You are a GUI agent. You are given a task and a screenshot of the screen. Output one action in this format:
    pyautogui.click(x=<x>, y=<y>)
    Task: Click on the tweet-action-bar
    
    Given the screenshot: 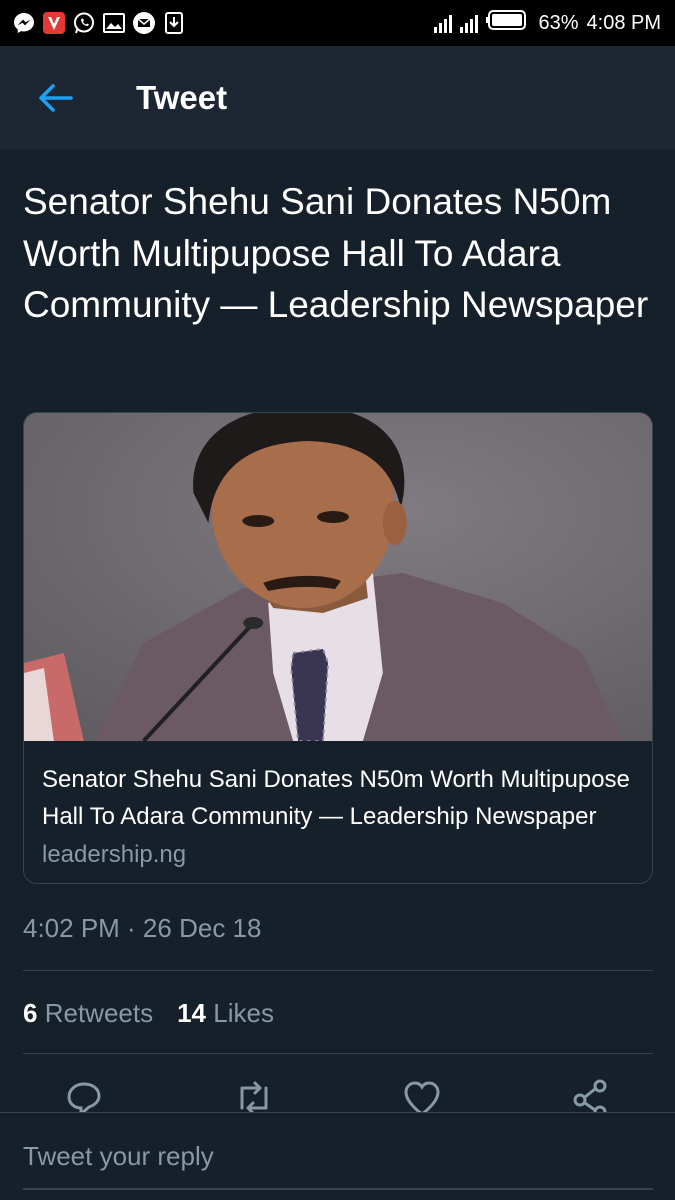 What is the action you would take?
    pyautogui.click(x=337, y=1091)
    